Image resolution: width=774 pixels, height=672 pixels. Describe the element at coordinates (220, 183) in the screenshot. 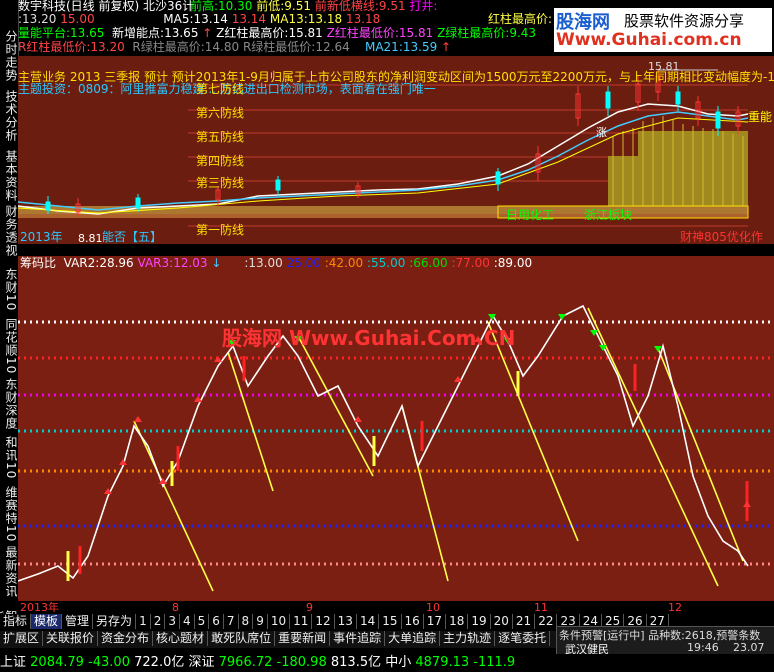

I see `zone-3: 第三防线` at that location.